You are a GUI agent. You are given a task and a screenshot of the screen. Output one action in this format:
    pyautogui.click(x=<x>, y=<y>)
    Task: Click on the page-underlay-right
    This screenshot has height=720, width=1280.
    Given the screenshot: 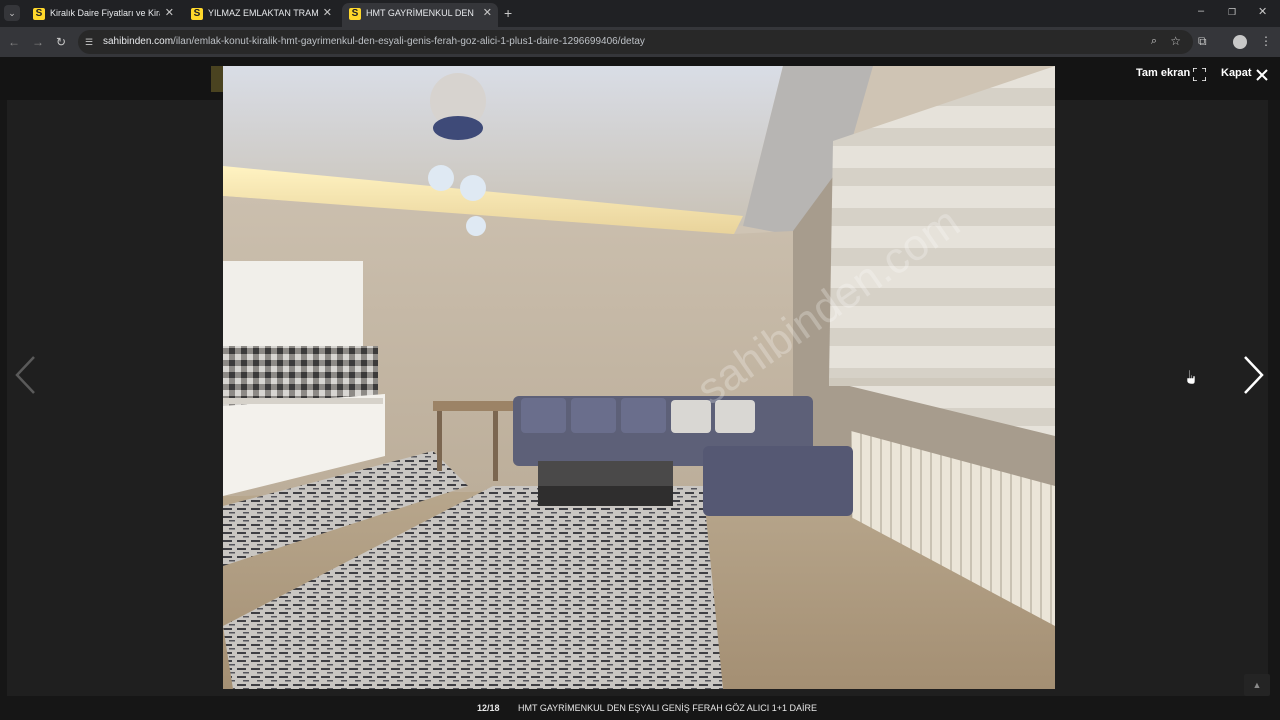 What is the action you would take?
    pyautogui.click(x=1274, y=410)
    